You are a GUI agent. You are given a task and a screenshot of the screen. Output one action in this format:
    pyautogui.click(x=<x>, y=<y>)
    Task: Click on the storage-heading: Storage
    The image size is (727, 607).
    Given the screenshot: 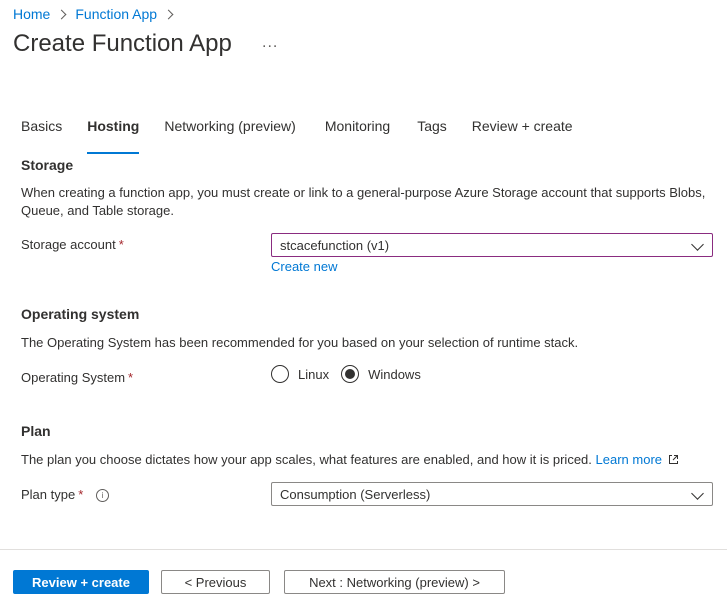 What is the action you would take?
    pyautogui.click(x=47, y=165)
    